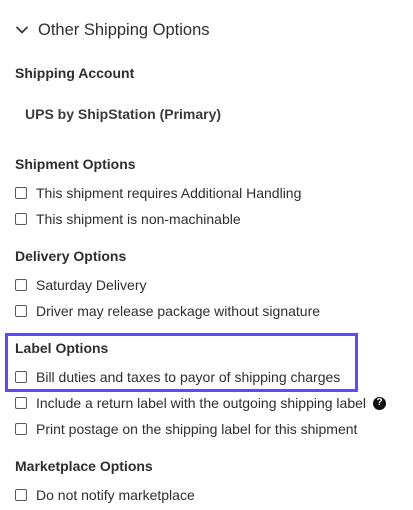  What do you see at coordinates (21, 219) in the screenshot?
I see `non-machinable-checkbox` at bounding box center [21, 219].